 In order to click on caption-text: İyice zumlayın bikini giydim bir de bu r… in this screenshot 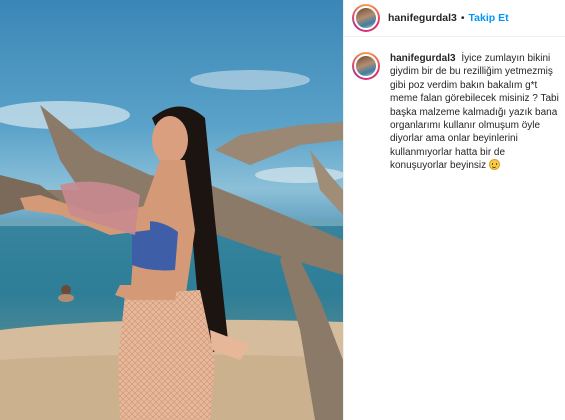, I will do `click(474, 112)`.